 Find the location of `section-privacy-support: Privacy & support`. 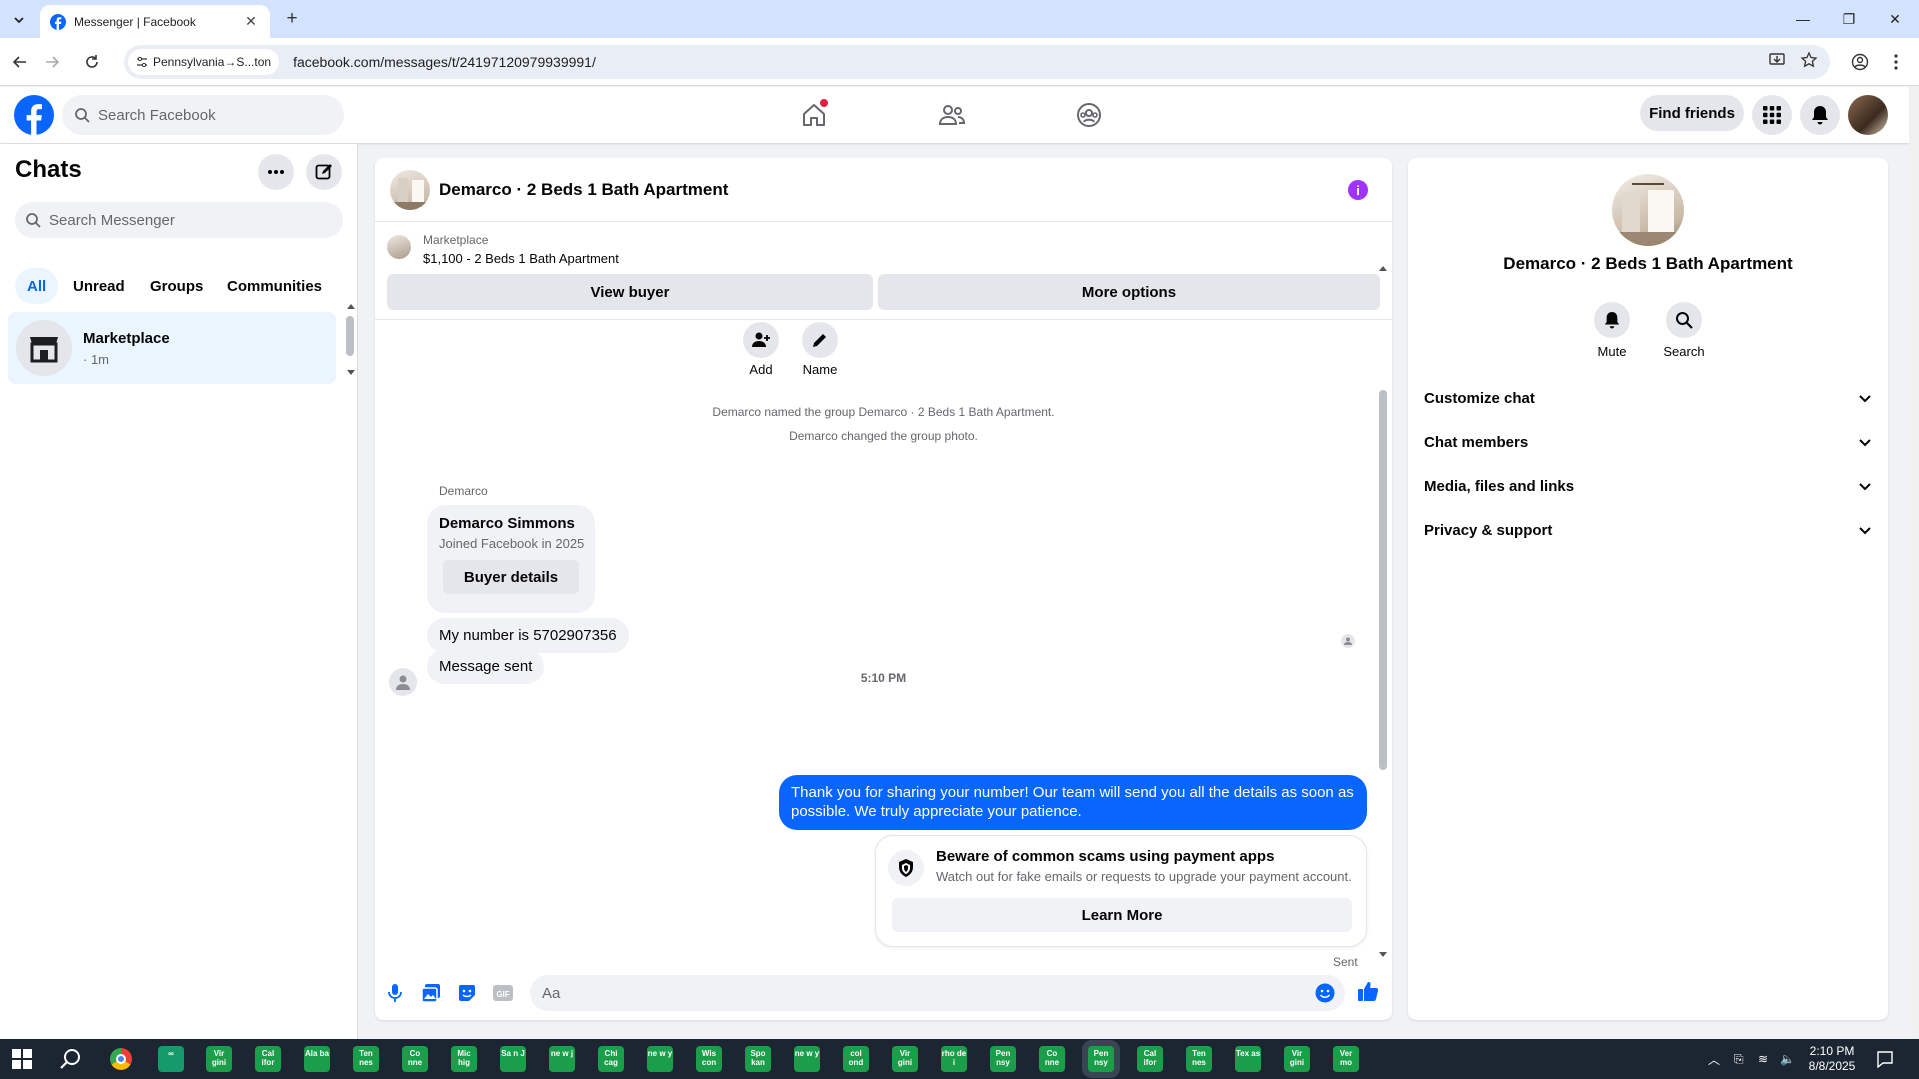

section-privacy-support: Privacy & support is located at coordinates (1648, 530).